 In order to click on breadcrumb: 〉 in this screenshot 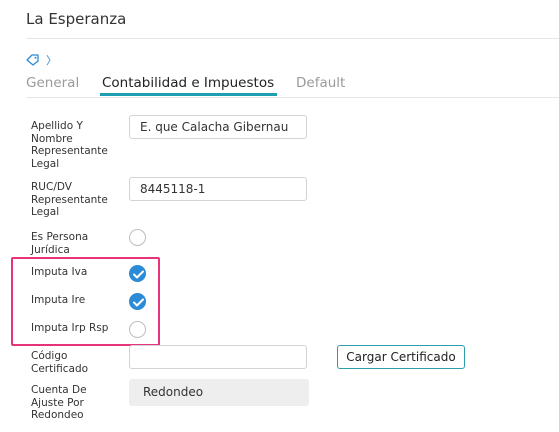, I will do `click(41, 60)`.